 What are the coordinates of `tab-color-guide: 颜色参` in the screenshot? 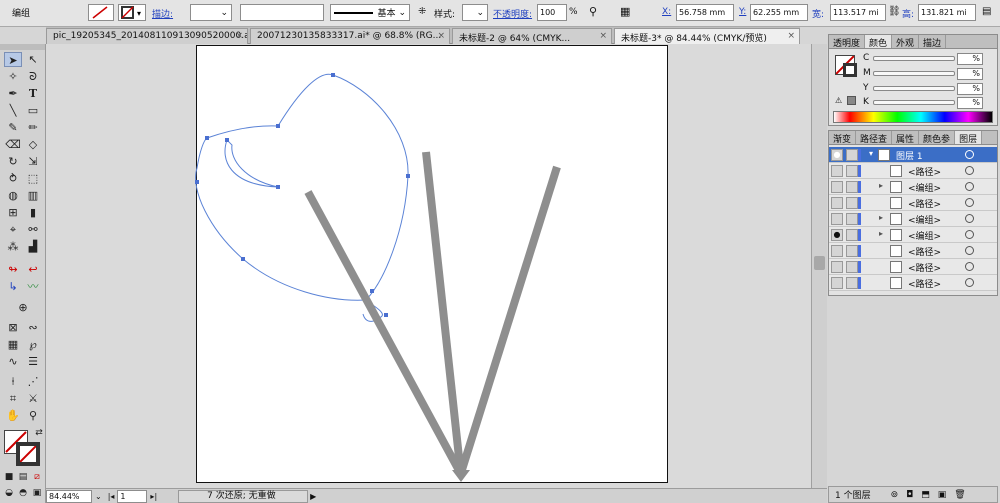 It's located at (937, 138).